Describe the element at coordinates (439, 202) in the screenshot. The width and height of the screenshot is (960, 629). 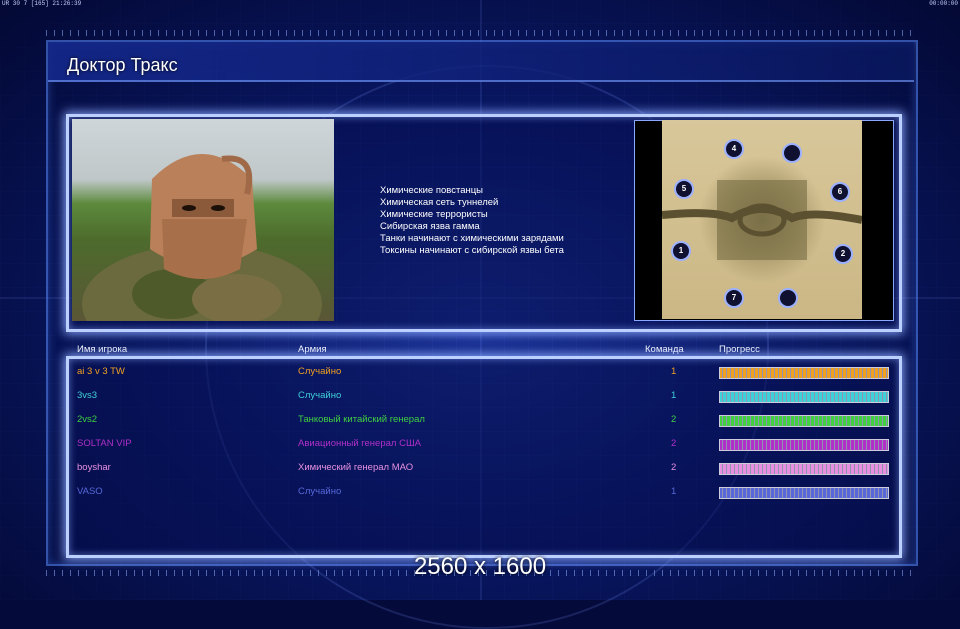
I see `briefing-line: Химическая сеть туннелей` at that location.